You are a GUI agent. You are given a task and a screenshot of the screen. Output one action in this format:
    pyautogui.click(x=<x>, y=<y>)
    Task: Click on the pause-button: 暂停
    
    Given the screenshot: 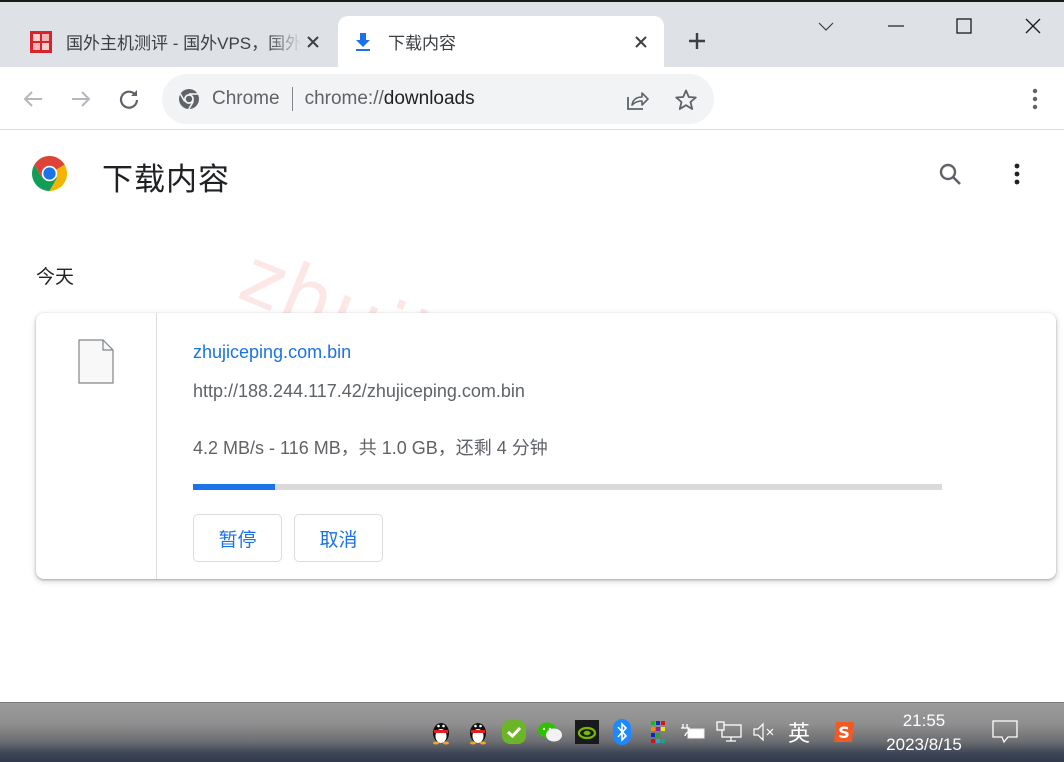 What is the action you would take?
    pyautogui.click(x=237, y=538)
    